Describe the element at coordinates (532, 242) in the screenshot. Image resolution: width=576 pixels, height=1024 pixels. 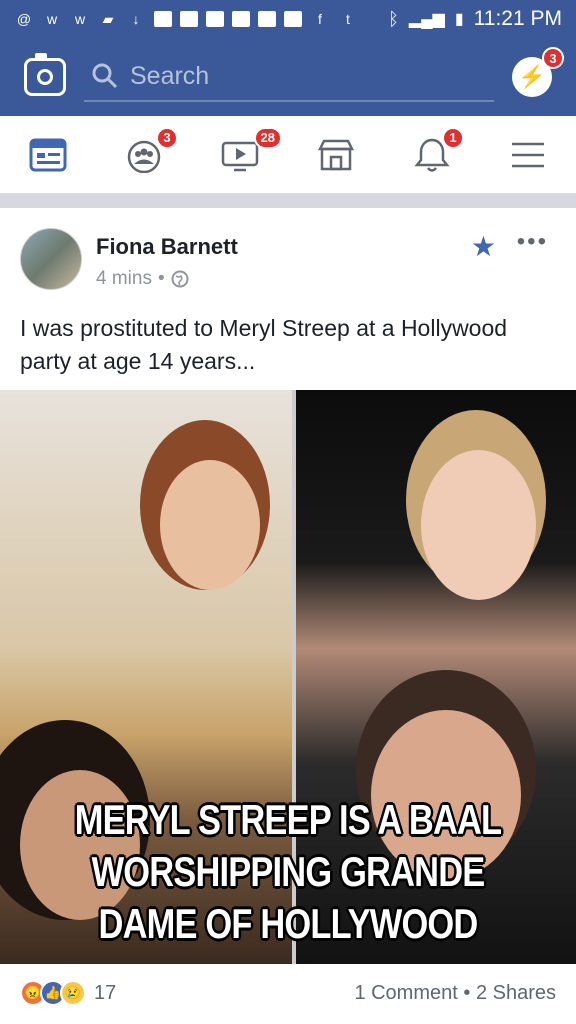
I see `more-icon: •••` at that location.